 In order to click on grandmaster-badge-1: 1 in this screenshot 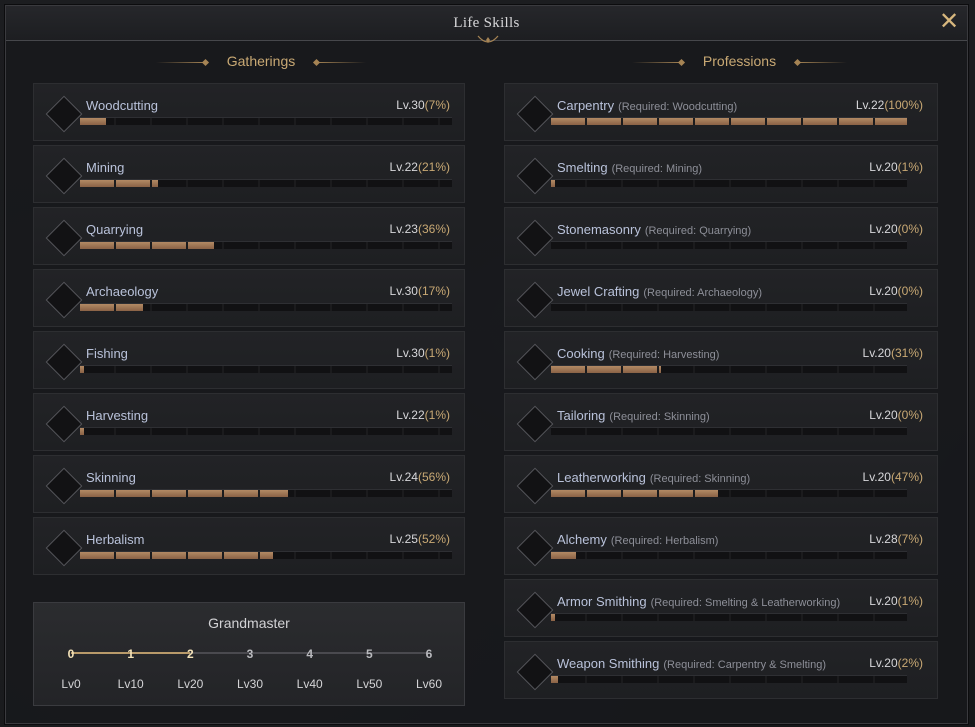, I will do `click(131, 654)`.